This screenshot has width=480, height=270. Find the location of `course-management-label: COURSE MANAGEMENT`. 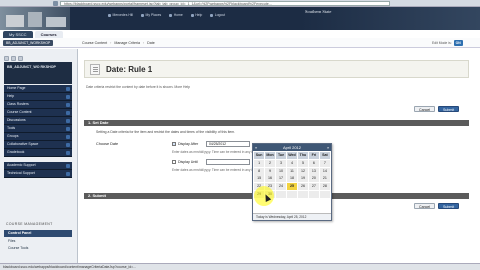

course-management-label: COURSE MANAGEMENT is located at coordinates (29, 224).